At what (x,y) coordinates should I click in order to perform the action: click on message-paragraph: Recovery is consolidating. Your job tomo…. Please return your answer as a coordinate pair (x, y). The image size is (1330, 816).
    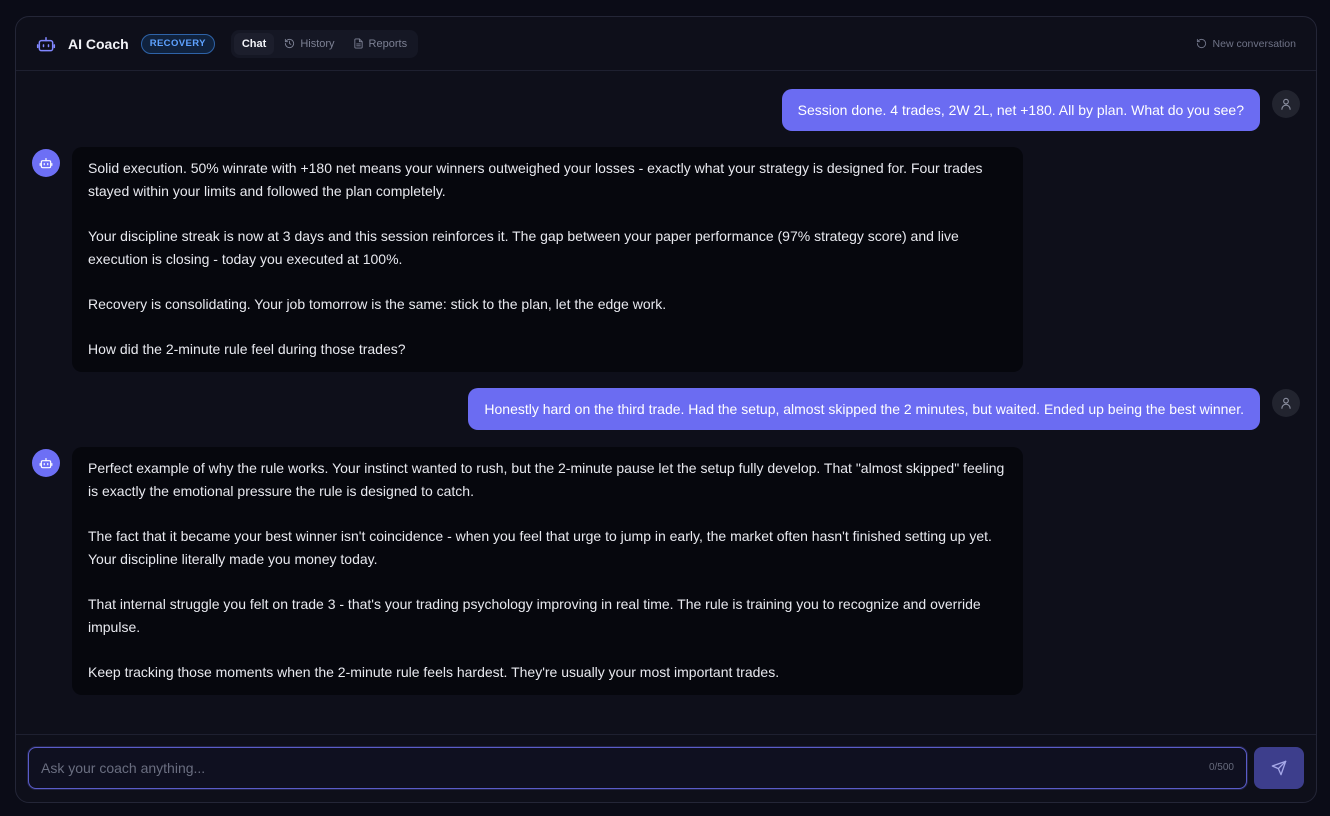
    Looking at the image, I should click on (377, 304).